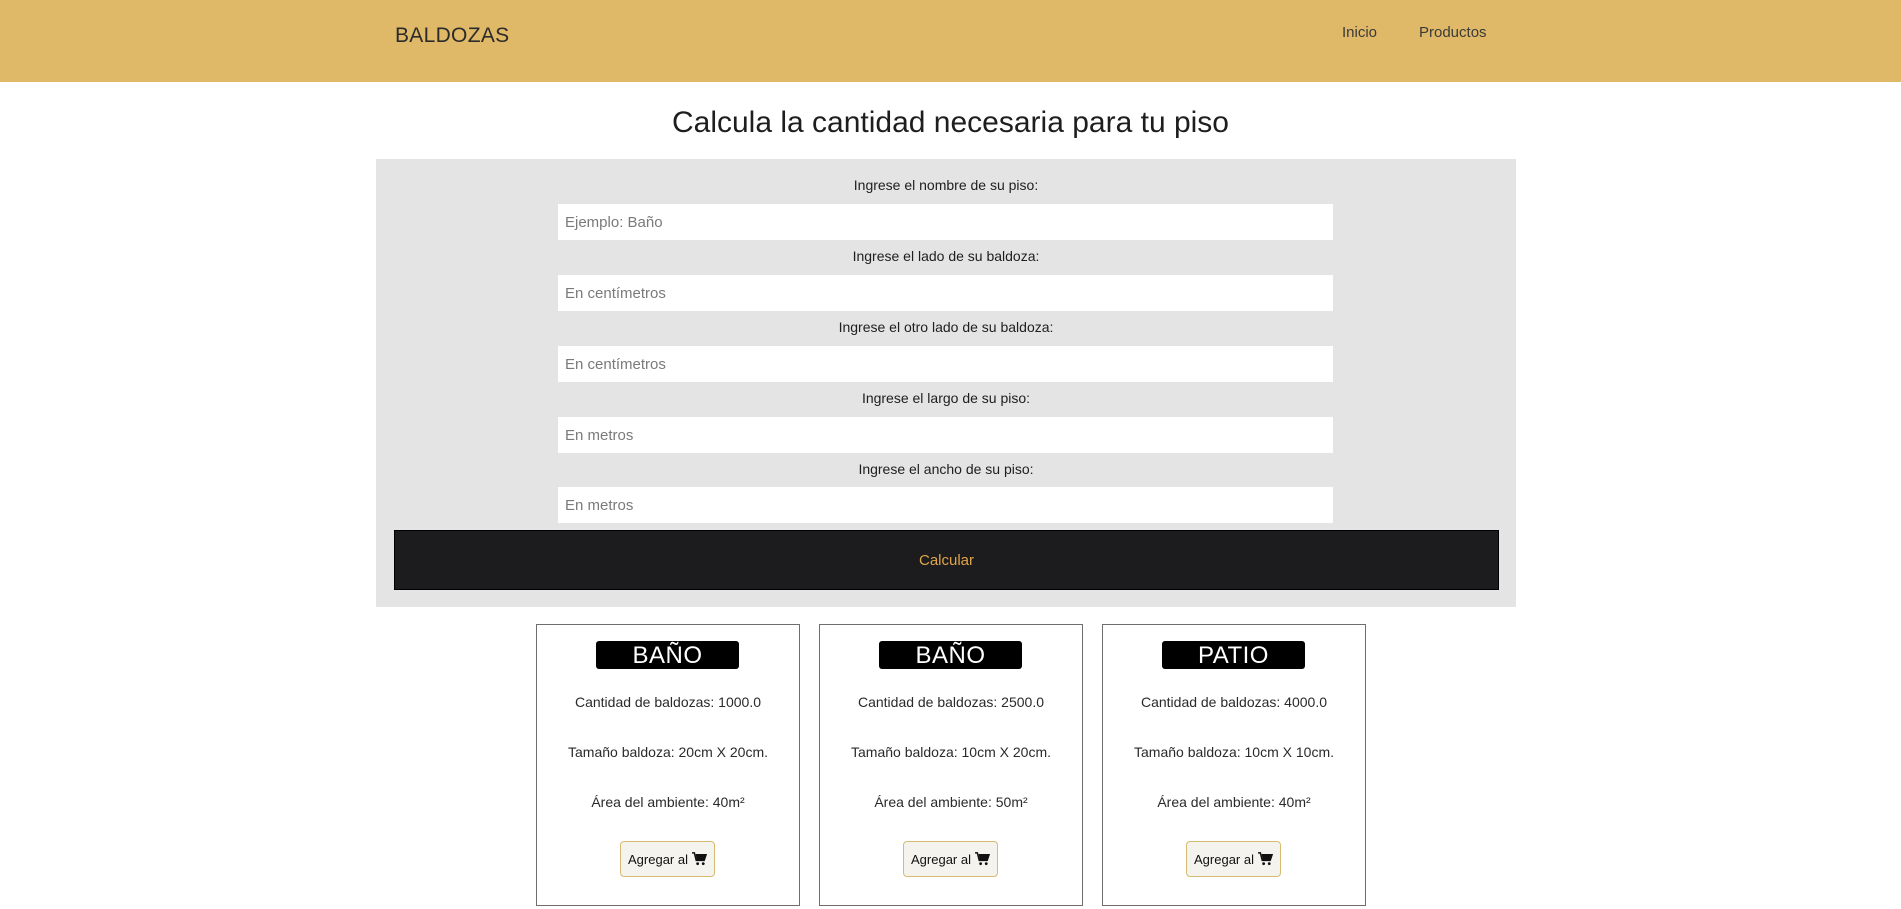 The image size is (1901, 909). I want to click on navbar: BALDOZAS Inicio Productos, so click(950, 41).